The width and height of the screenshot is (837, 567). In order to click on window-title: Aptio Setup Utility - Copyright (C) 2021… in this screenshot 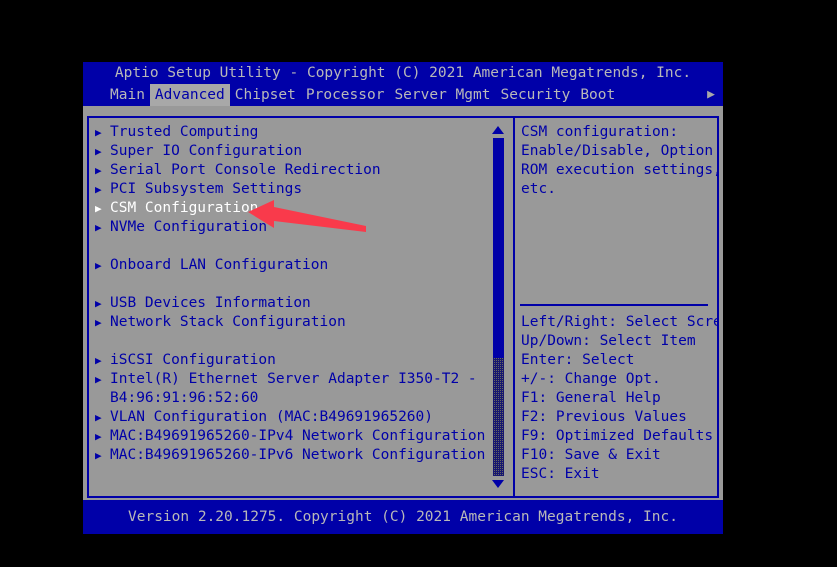, I will do `click(403, 73)`.